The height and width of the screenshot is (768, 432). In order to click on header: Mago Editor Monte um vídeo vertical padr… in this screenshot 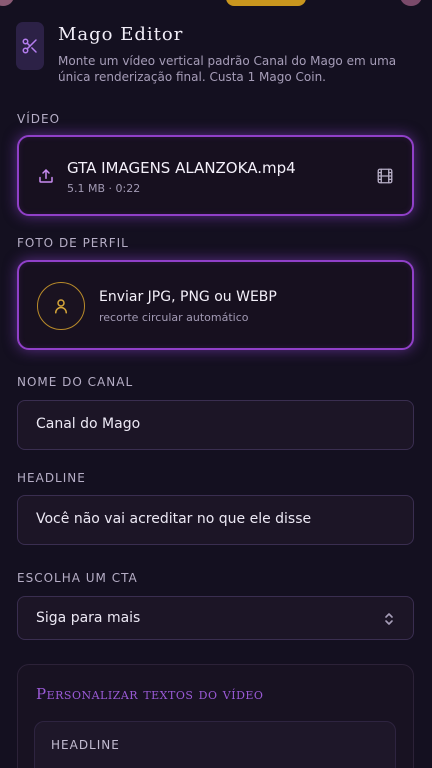, I will do `click(216, 57)`.